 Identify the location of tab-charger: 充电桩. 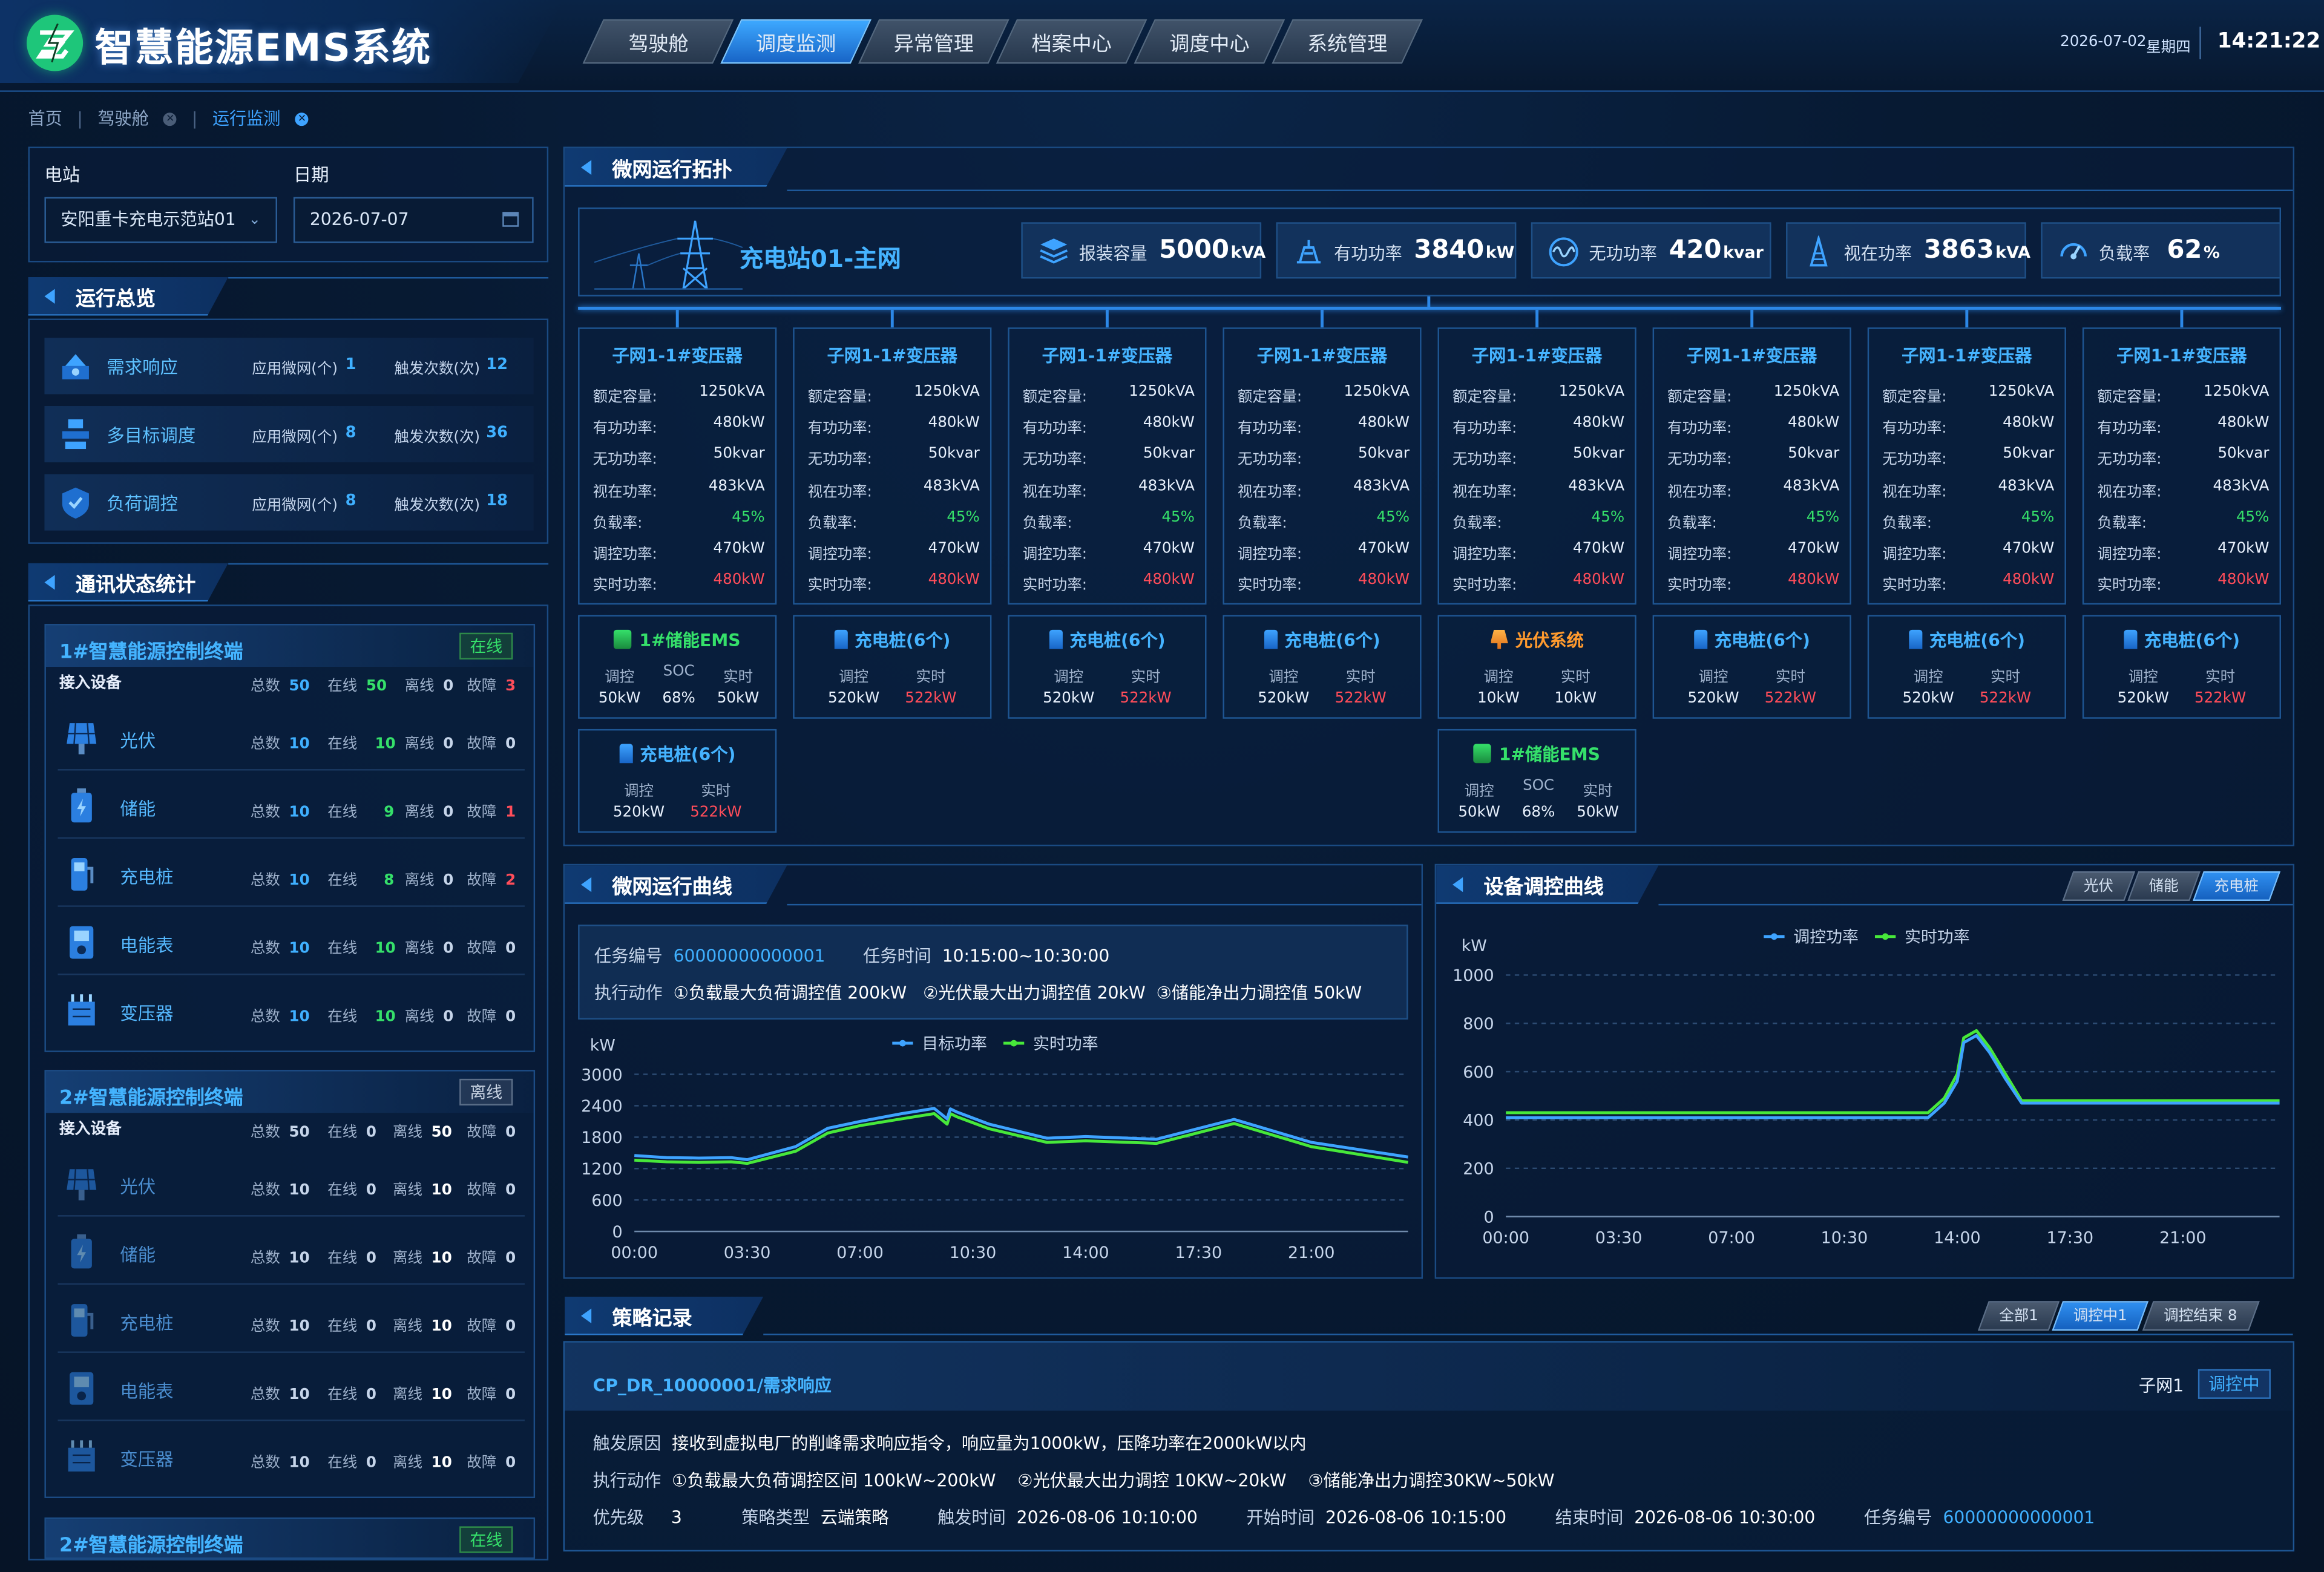
(2236, 886).